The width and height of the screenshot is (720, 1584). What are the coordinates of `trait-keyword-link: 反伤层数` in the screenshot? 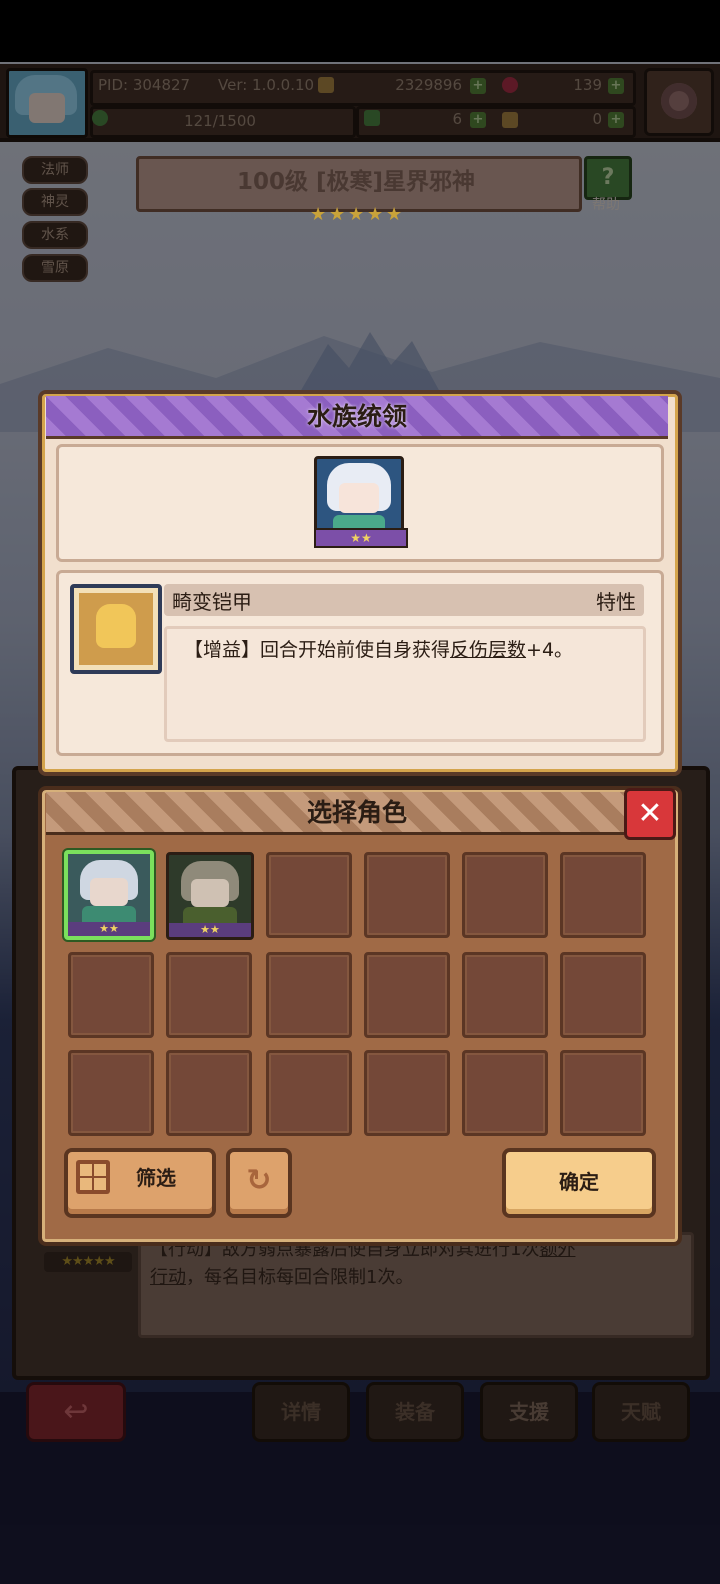 It's located at (488, 650).